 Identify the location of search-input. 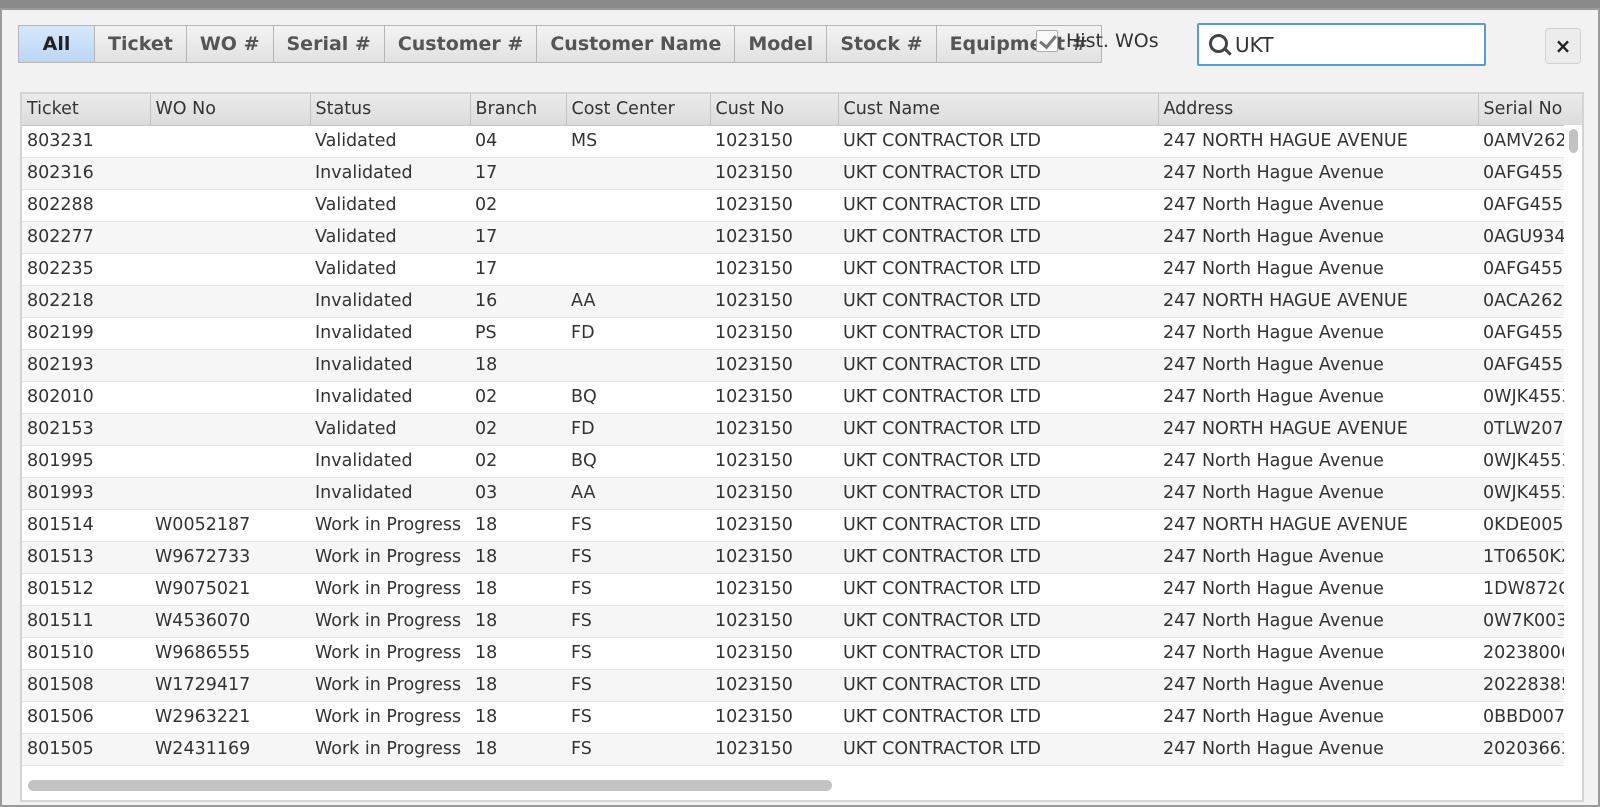
(1355, 44).